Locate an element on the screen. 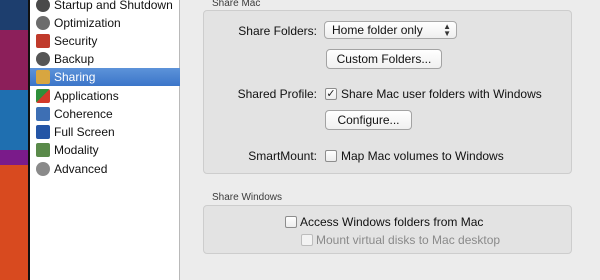 The image size is (600, 280). sidebar-item-label: Coherence is located at coordinates (83, 114).